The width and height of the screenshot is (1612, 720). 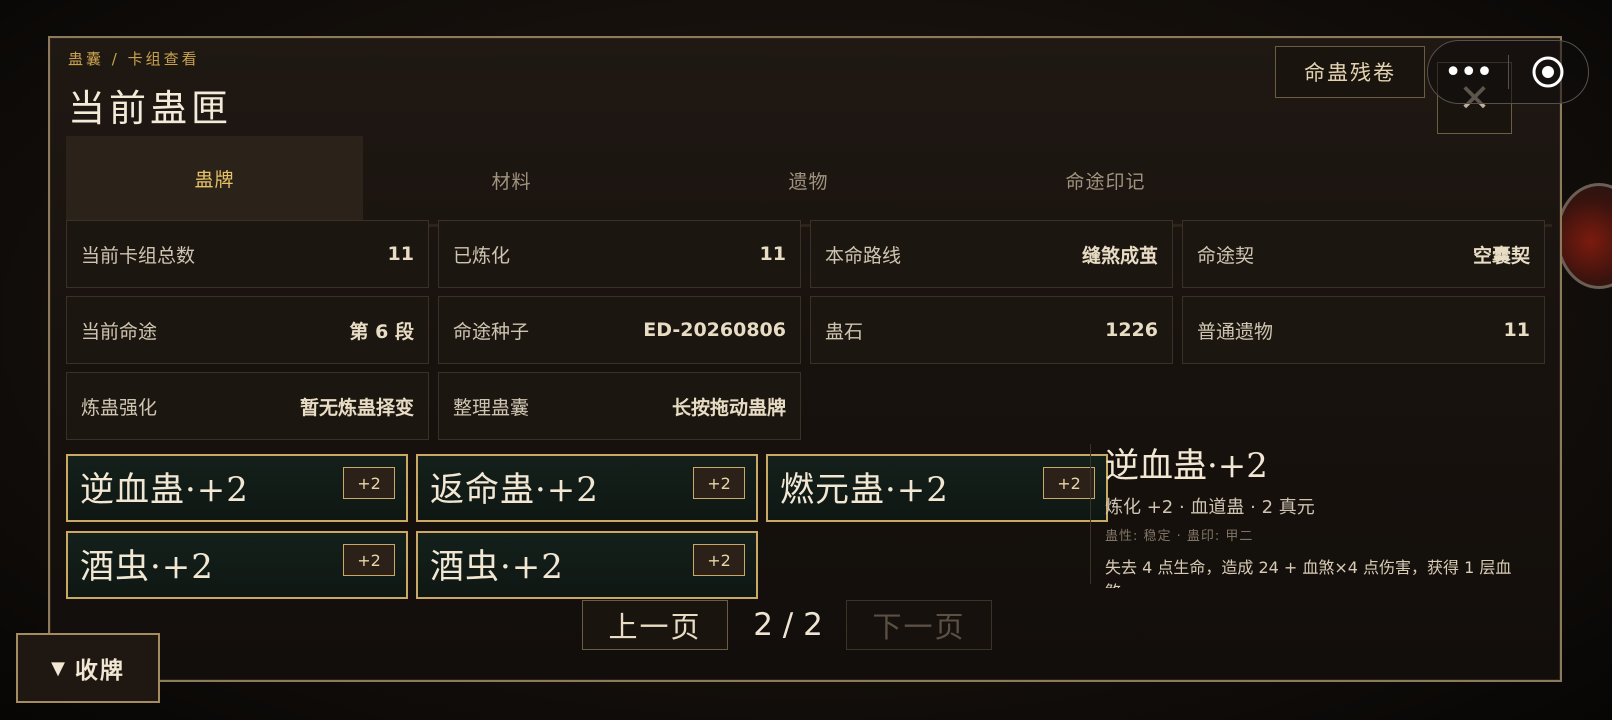 What do you see at coordinates (119, 331) in the screenshot?
I see `stat-label: 当前命途` at bounding box center [119, 331].